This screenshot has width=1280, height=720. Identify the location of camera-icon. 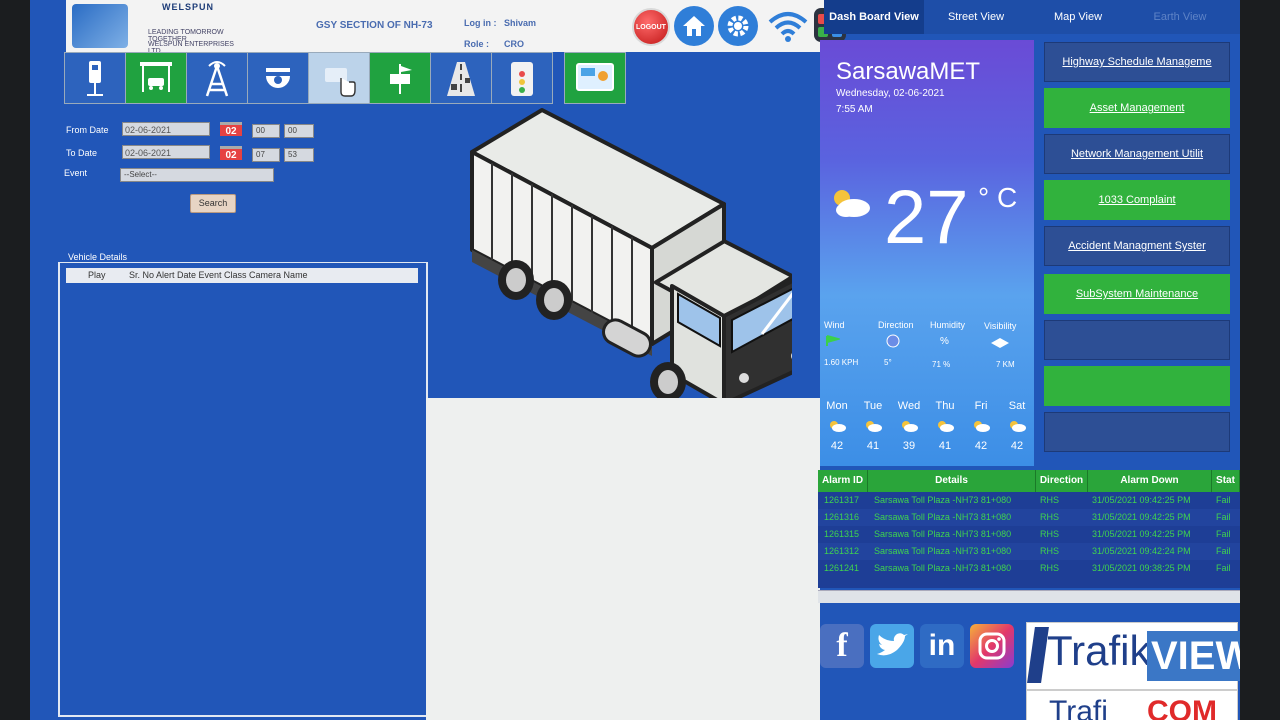
(278, 78).